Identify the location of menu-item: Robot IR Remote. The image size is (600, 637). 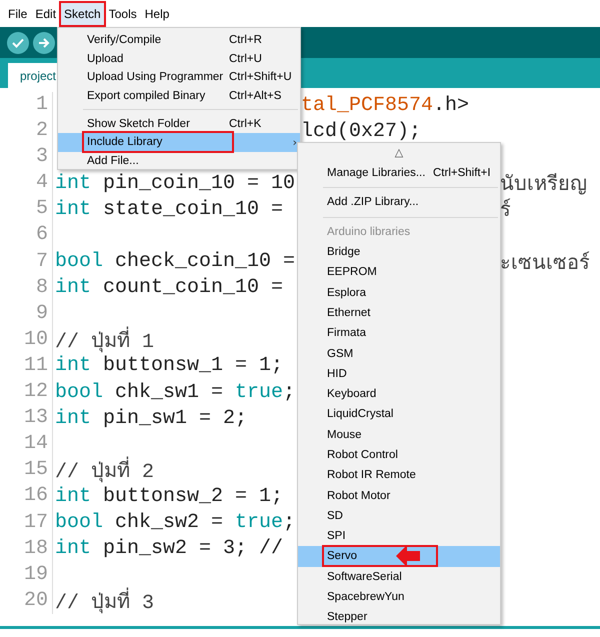
(399, 475).